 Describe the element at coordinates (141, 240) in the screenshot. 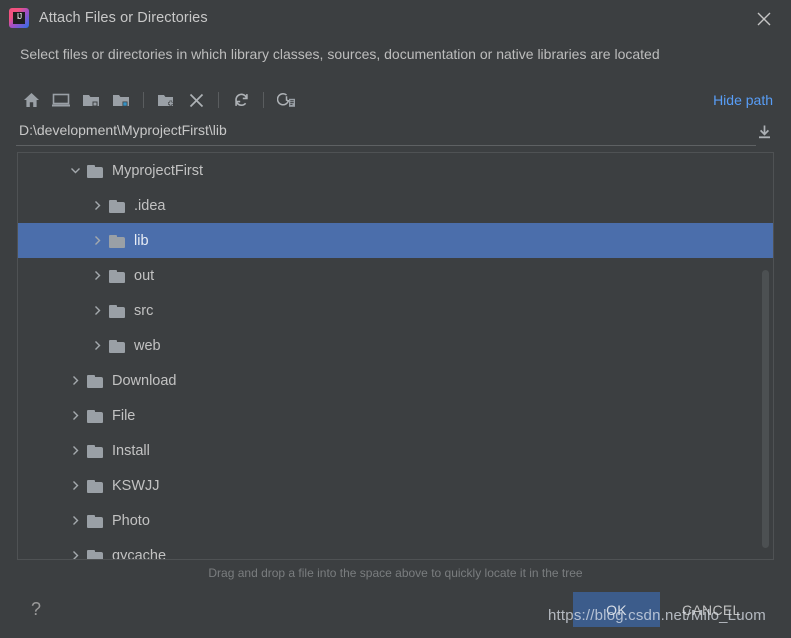

I see `tree-row-label: lib` at that location.